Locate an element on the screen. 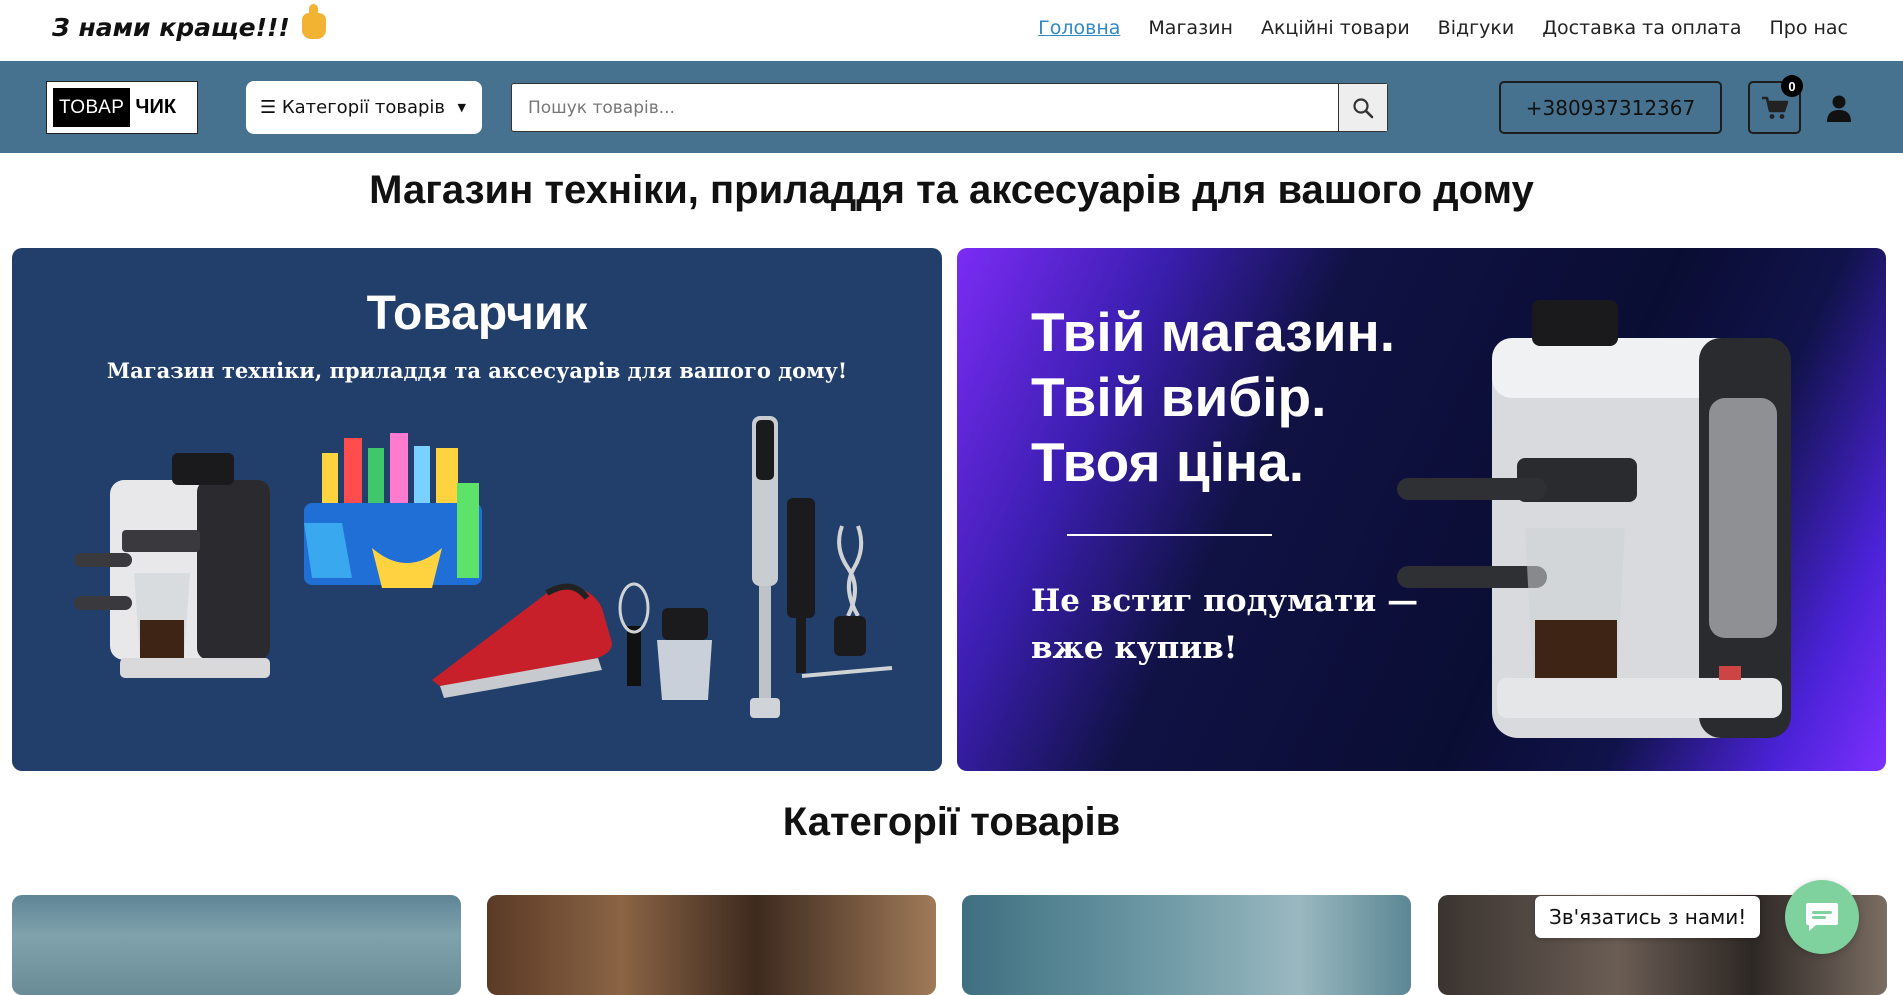  search-icon is located at coordinates (1363, 107).